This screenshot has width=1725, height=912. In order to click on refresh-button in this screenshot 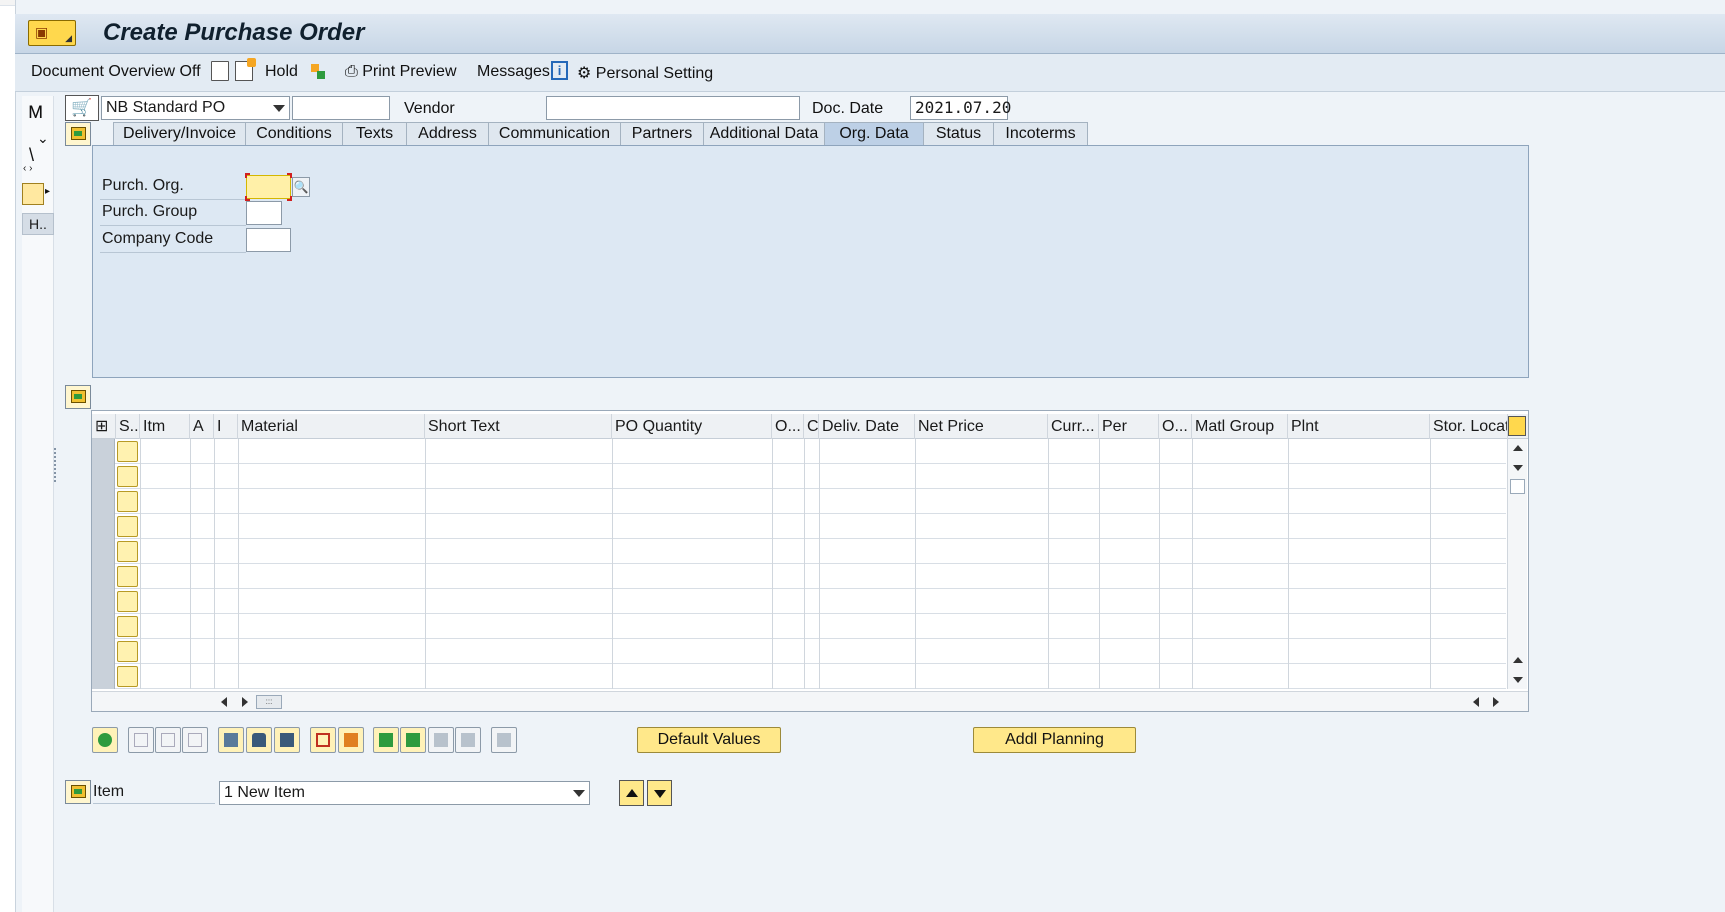, I will do `click(468, 740)`.